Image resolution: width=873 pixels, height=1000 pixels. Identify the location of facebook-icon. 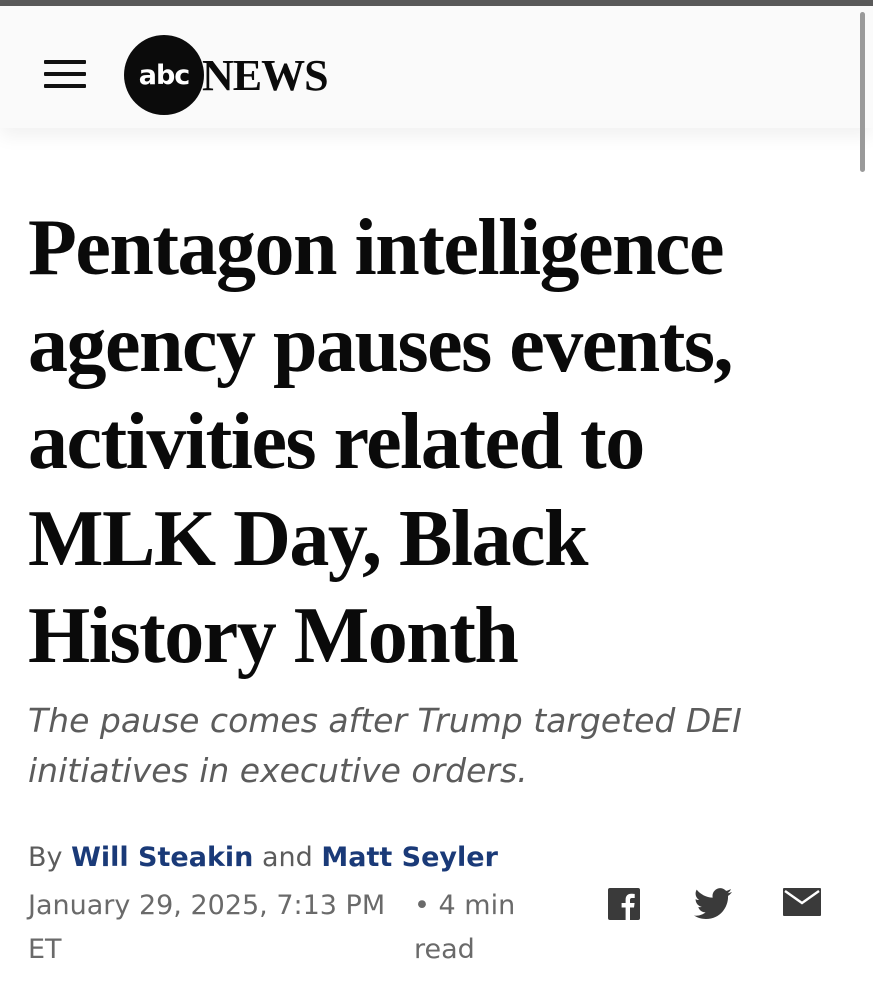
(624, 904).